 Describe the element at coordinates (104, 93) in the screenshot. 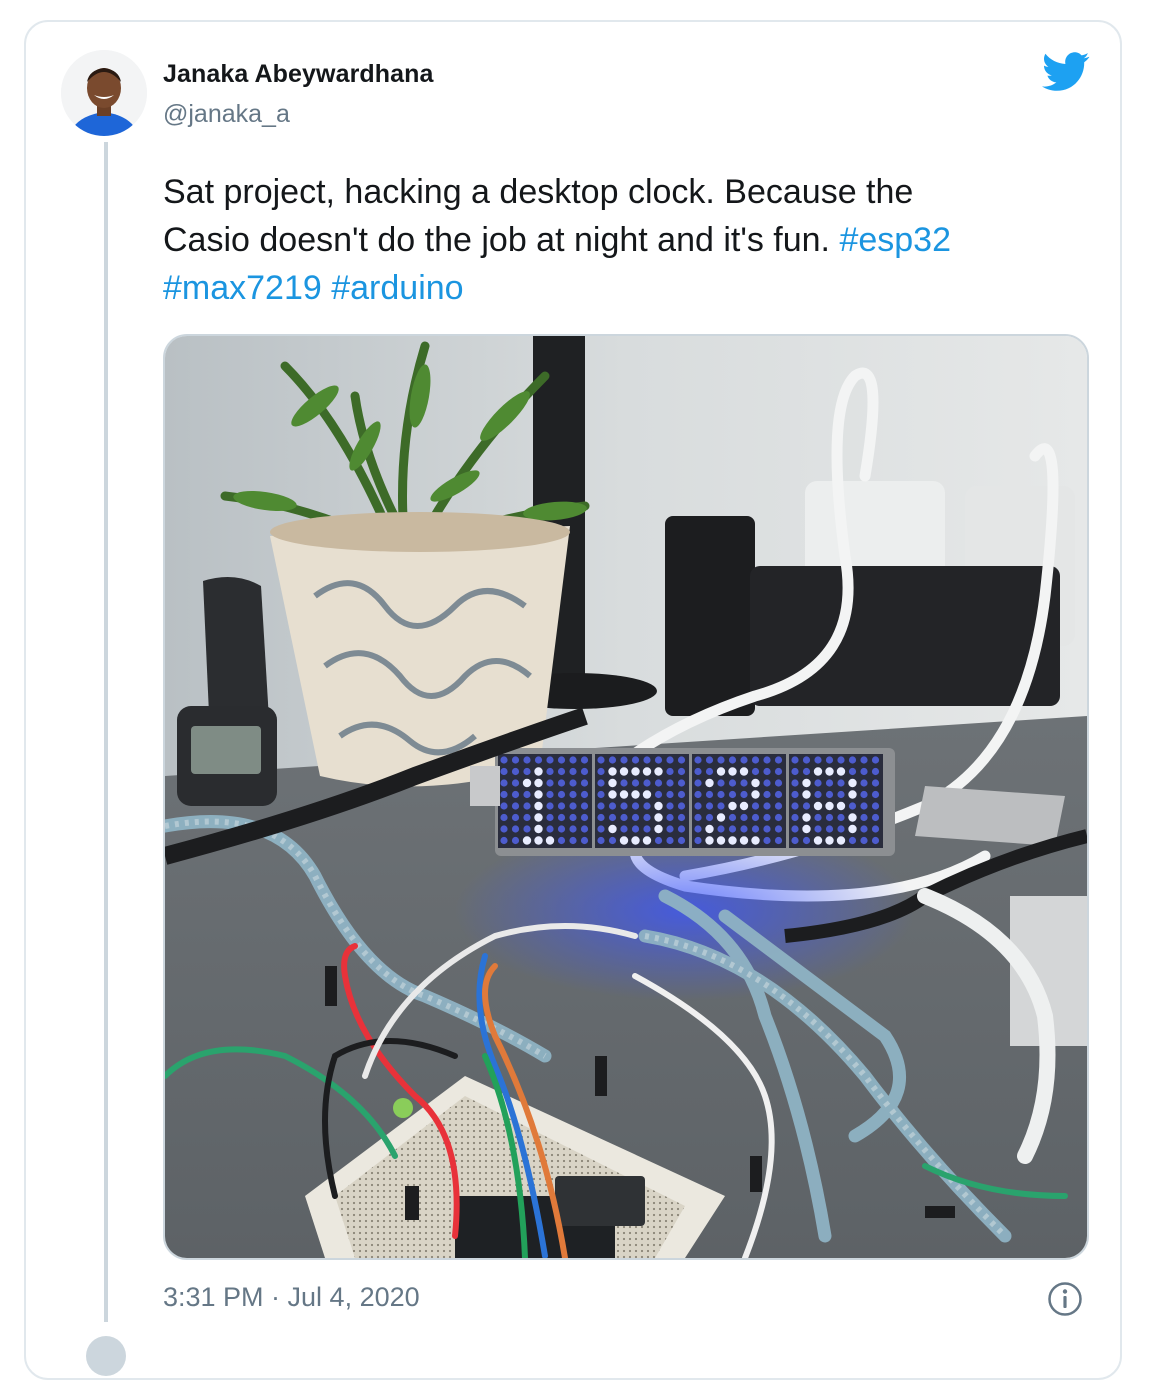

I see `avatar` at that location.